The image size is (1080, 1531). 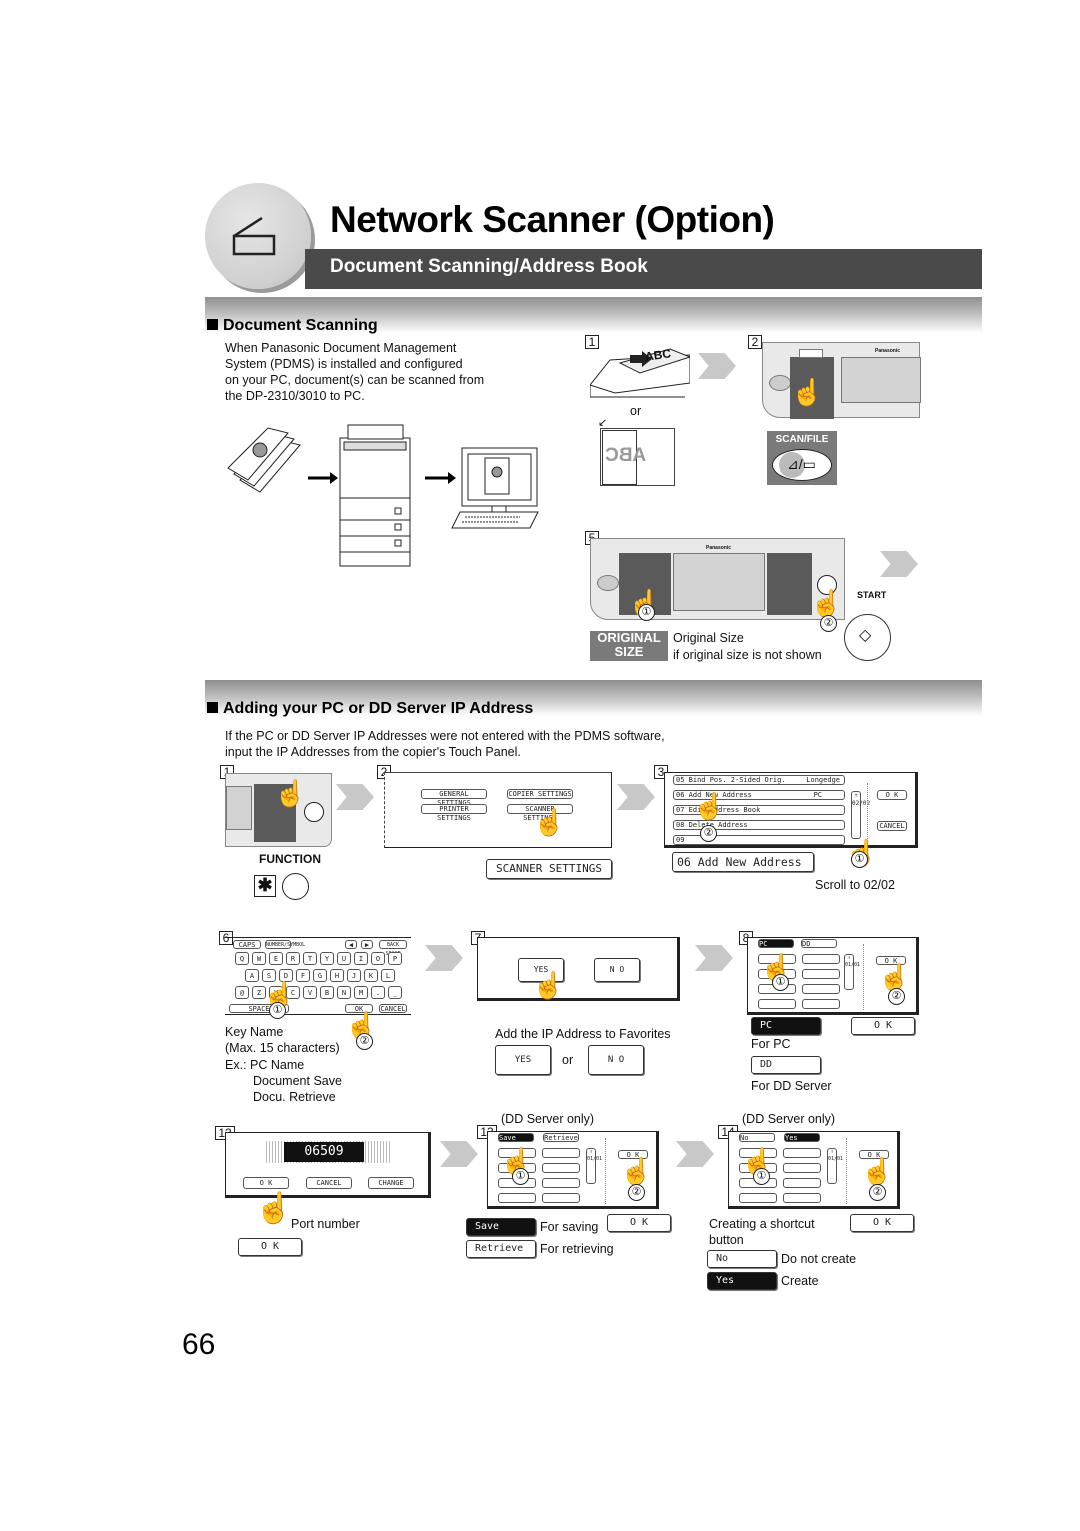 I want to click on yes-tab: Yes, so click(x=802, y=1137).